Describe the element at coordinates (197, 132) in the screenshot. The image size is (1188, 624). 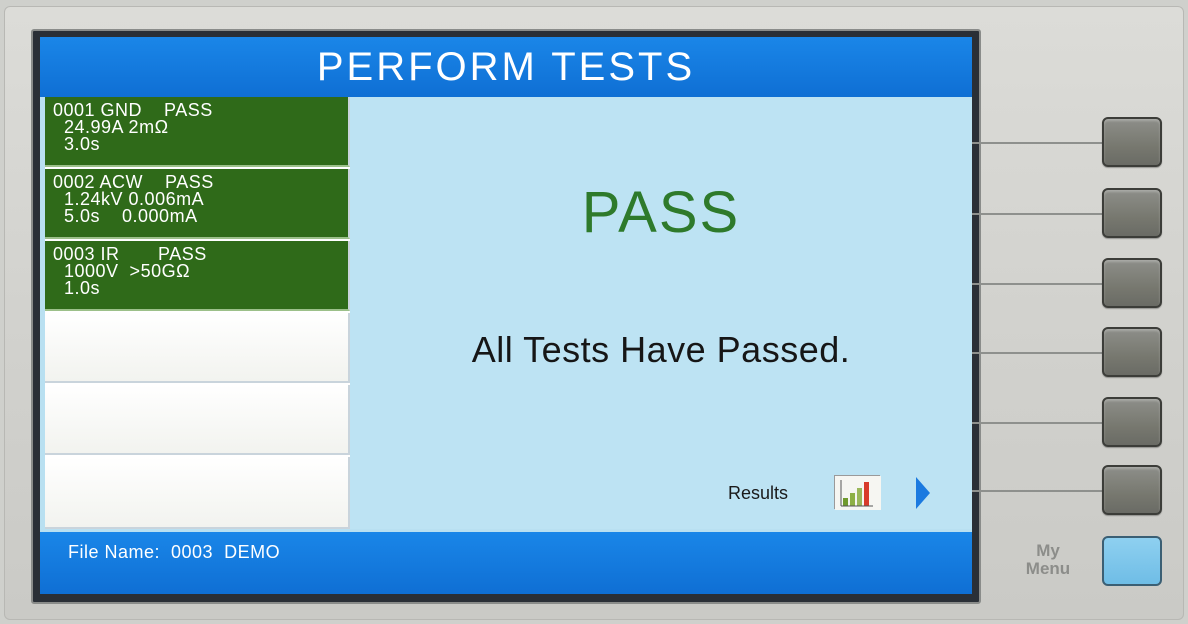
I see `test-step-gnd: 0001 GND PASS 24.99A 2mΩ 3.0s` at that location.